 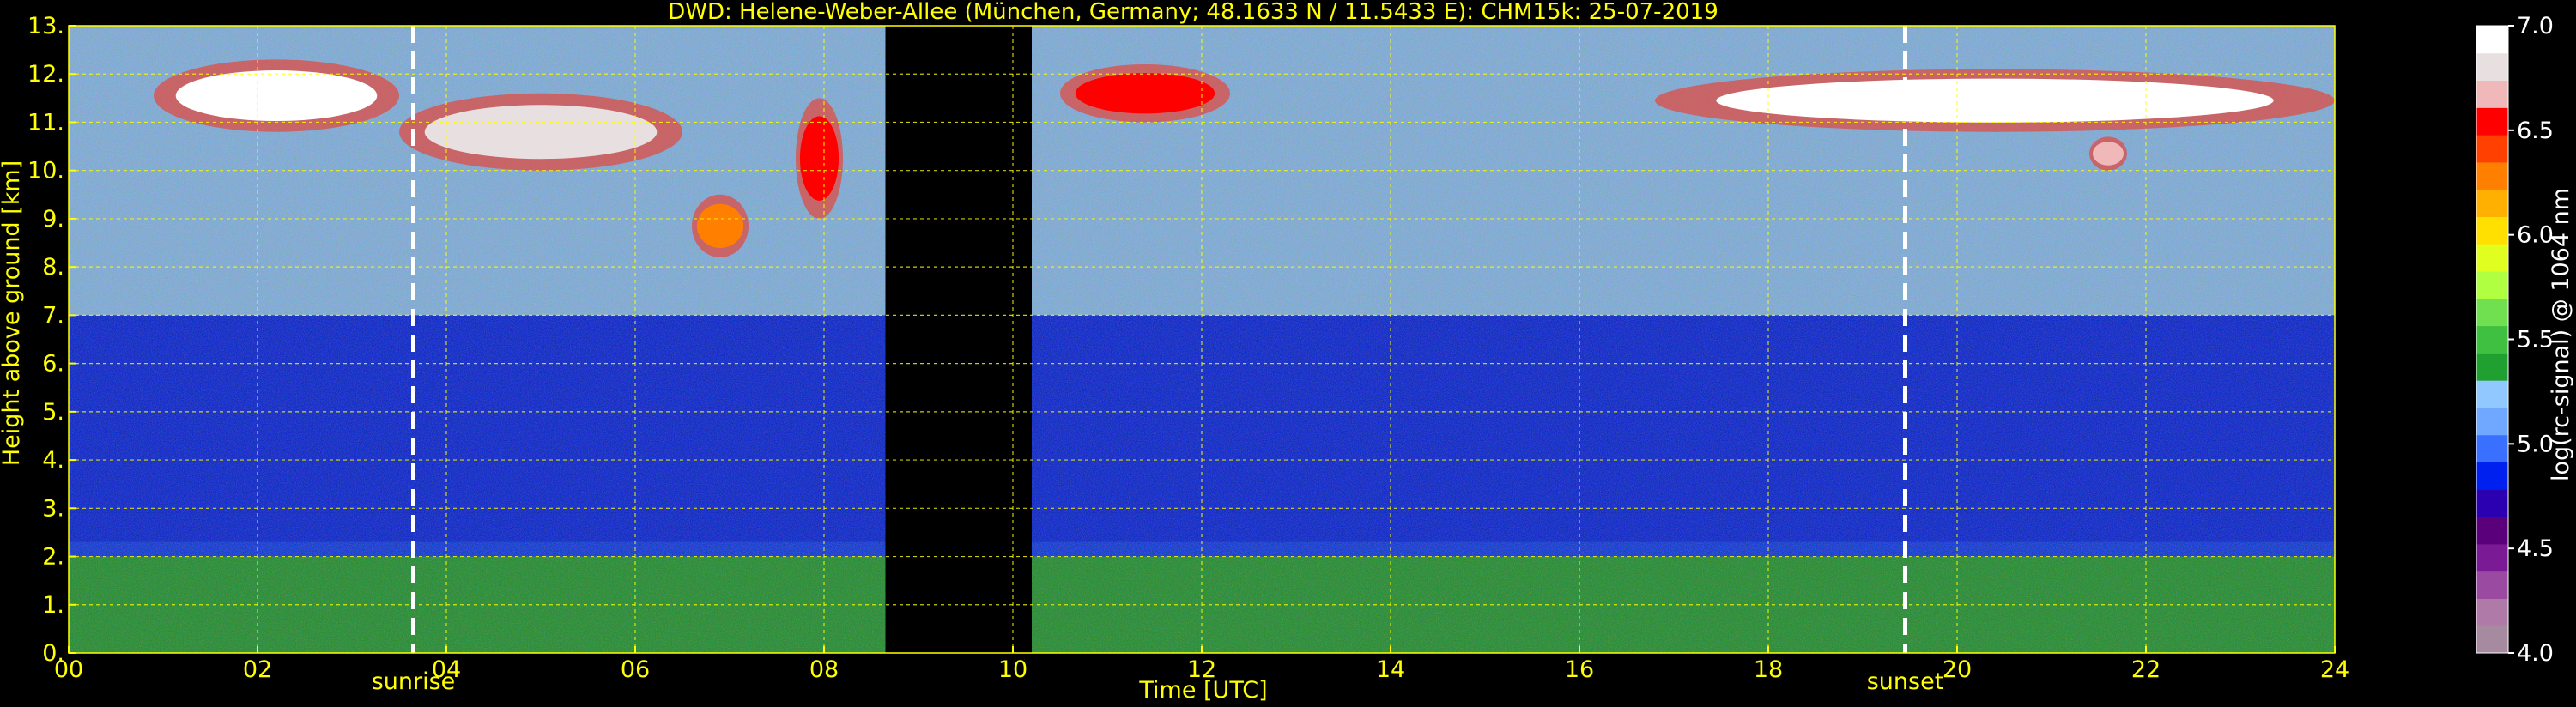 I want to click on x-tick-label: 04, so click(x=446, y=670).